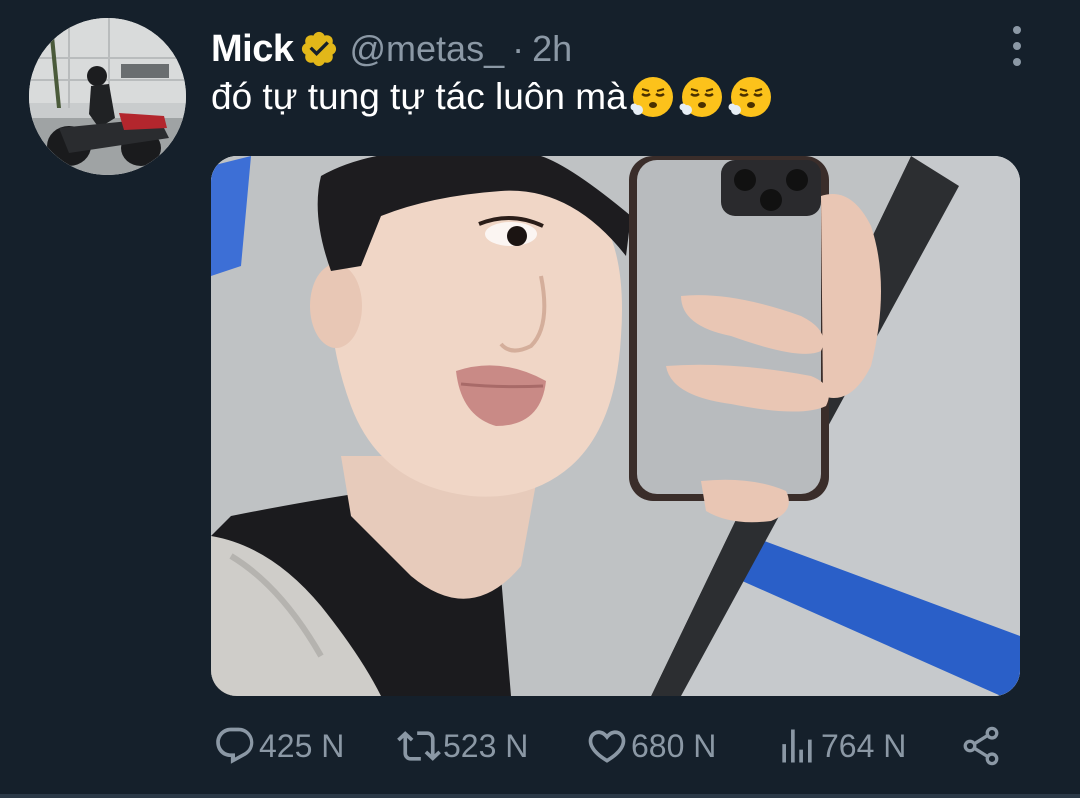 The image size is (1080, 798). Describe the element at coordinates (419, 96) in the screenshot. I see `tweet-text: đó tự tung tự tác luôn mà` at that location.